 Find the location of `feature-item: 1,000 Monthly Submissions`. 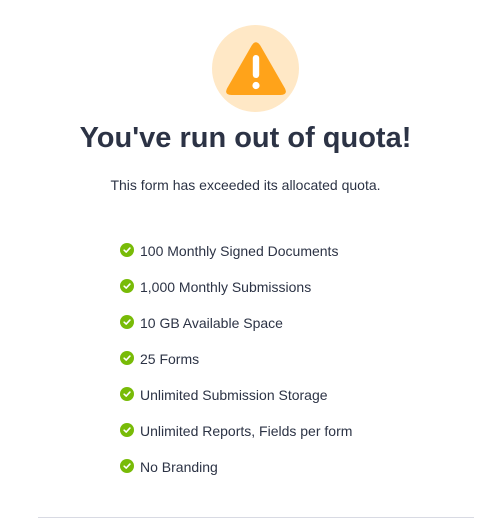

feature-item: 1,000 Monthly Submissions is located at coordinates (236, 288).